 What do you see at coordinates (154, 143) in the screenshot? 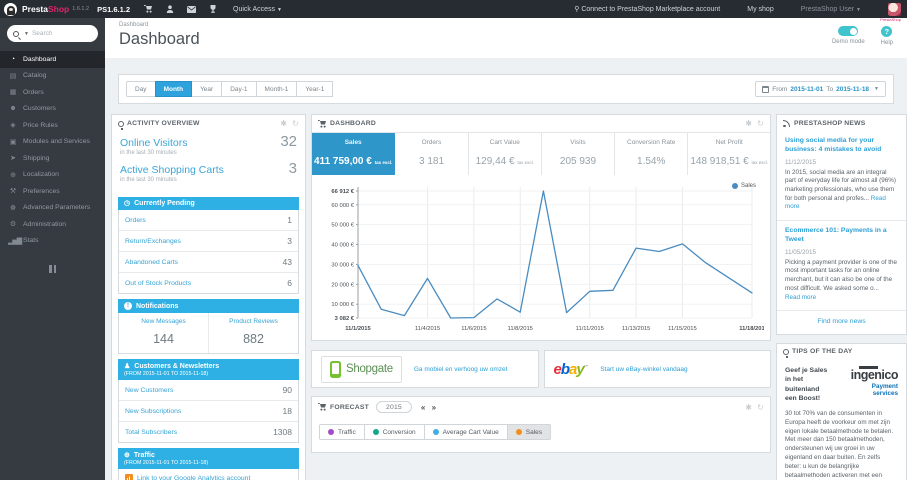
I see `online-visitors-link: Online Visitors` at bounding box center [154, 143].